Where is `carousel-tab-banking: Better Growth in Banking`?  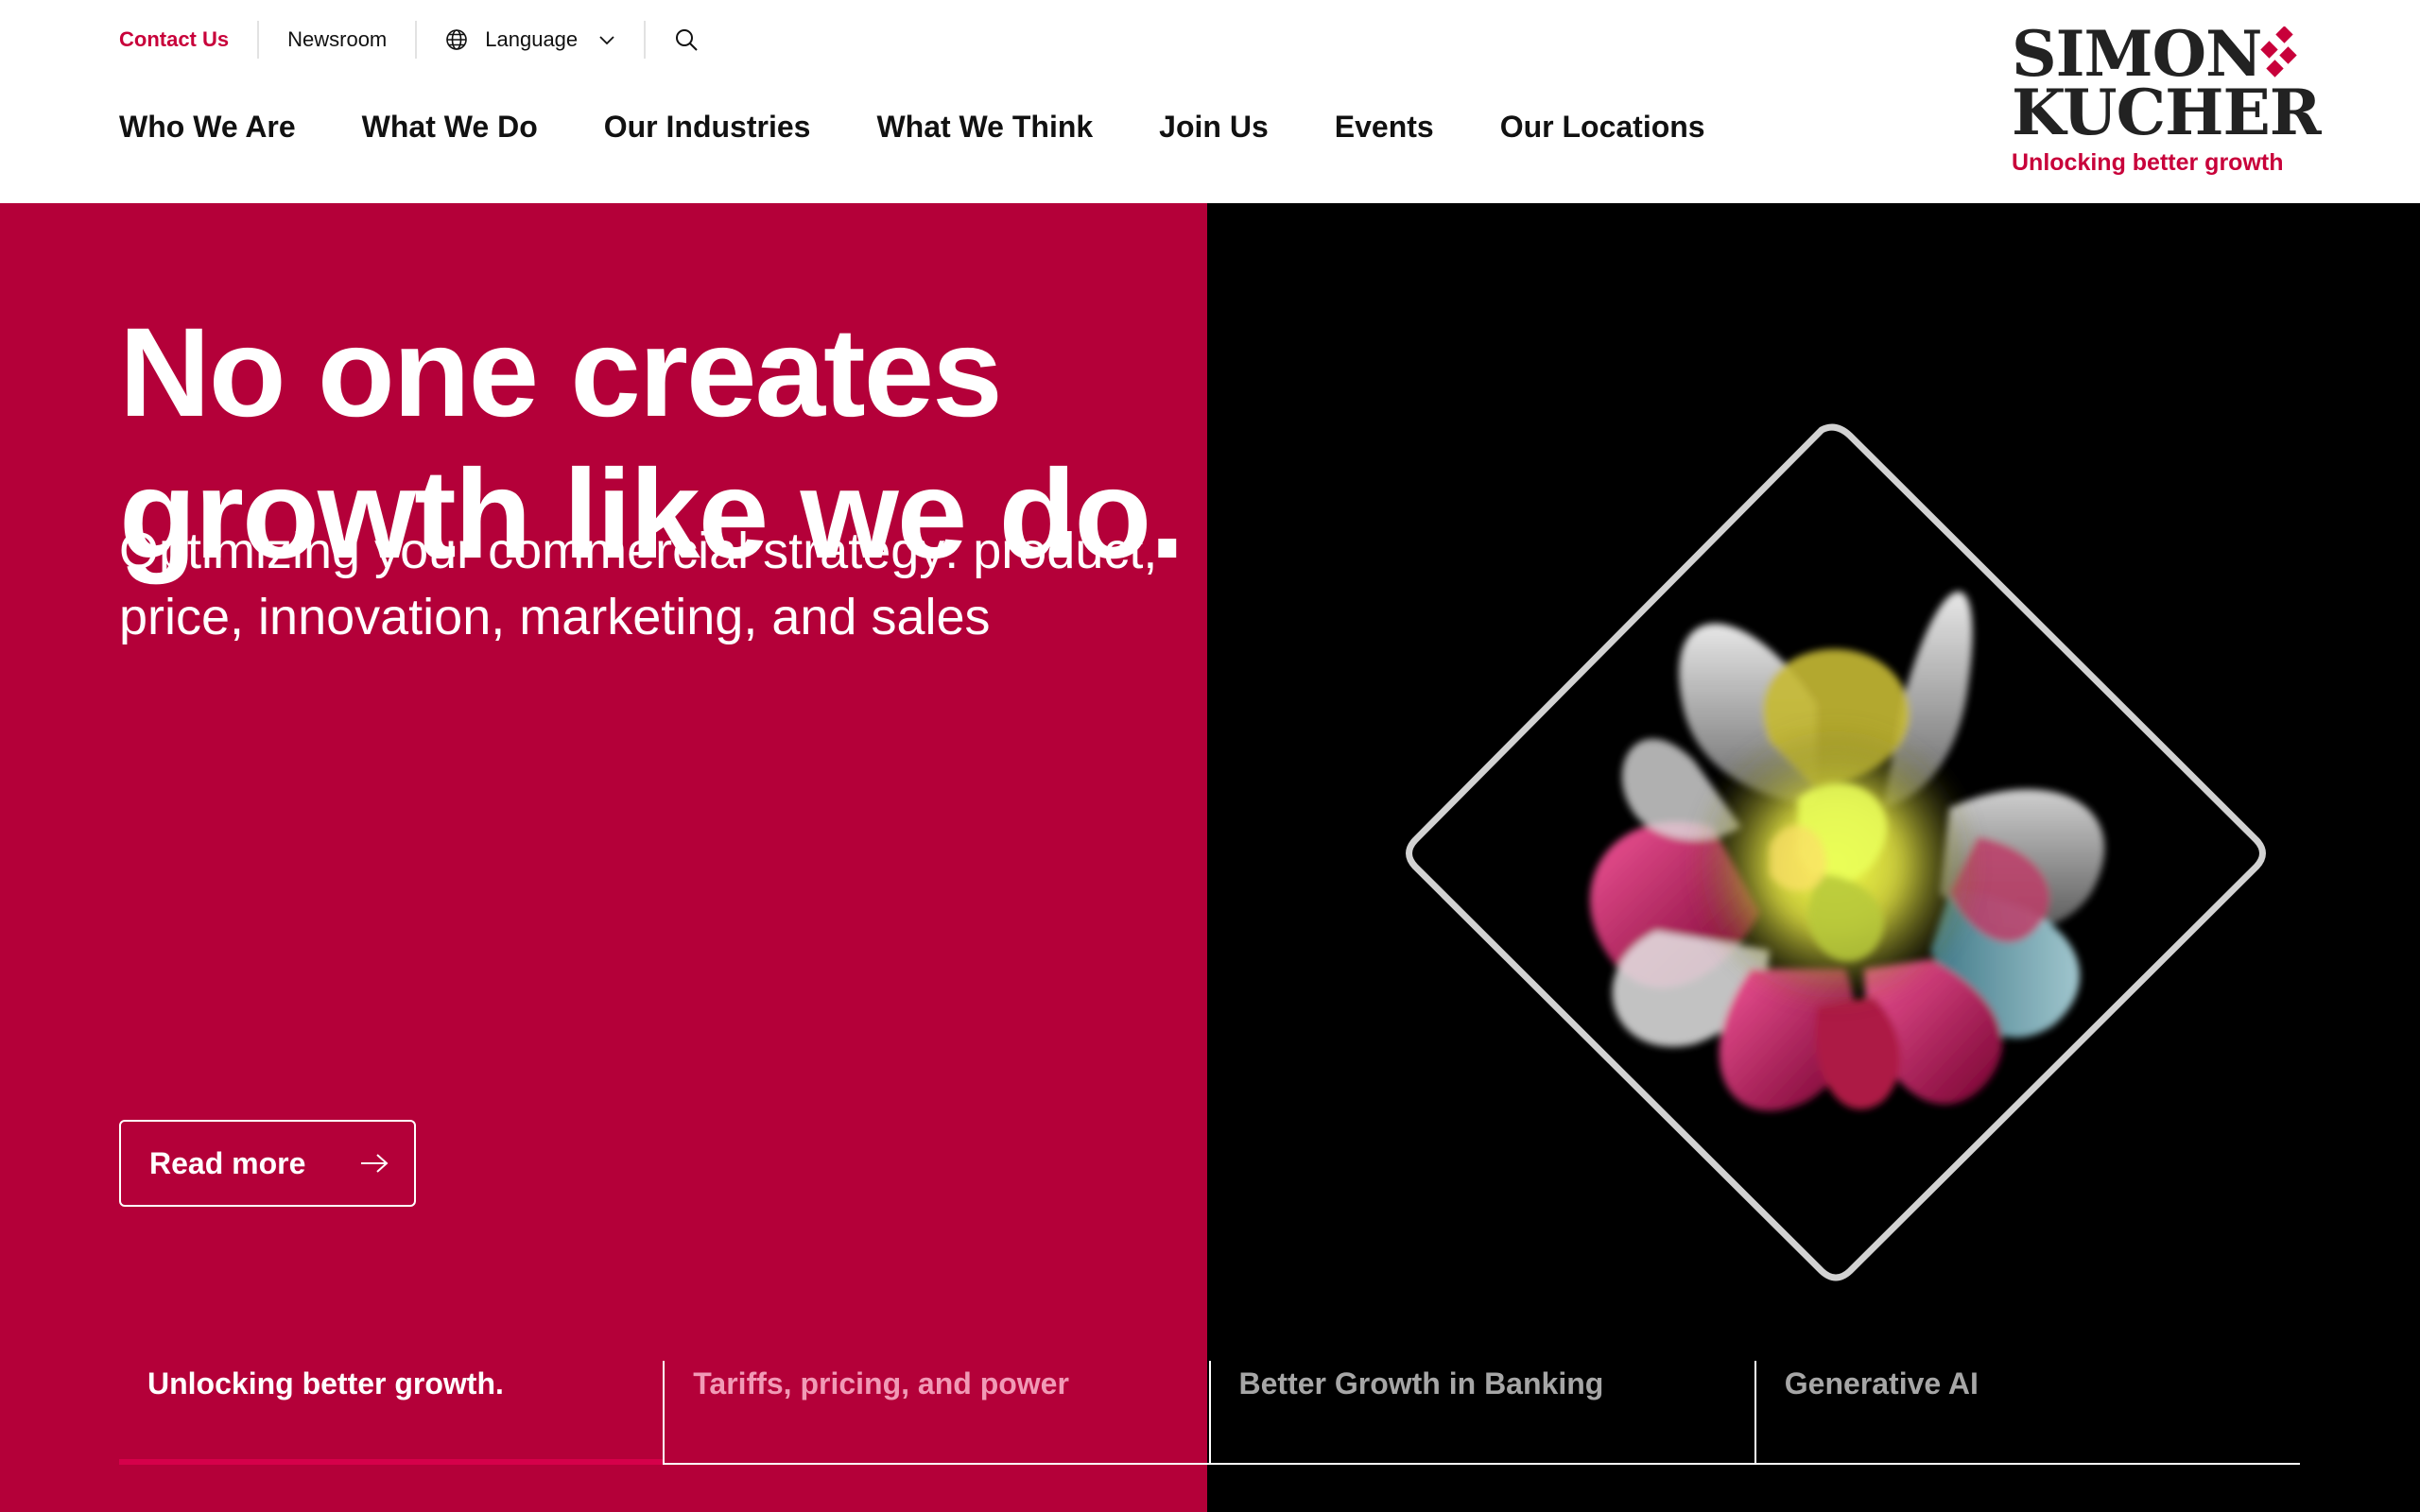 carousel-tab-banking: Better Growth in Banking is located at coordinates (1481, 1412).